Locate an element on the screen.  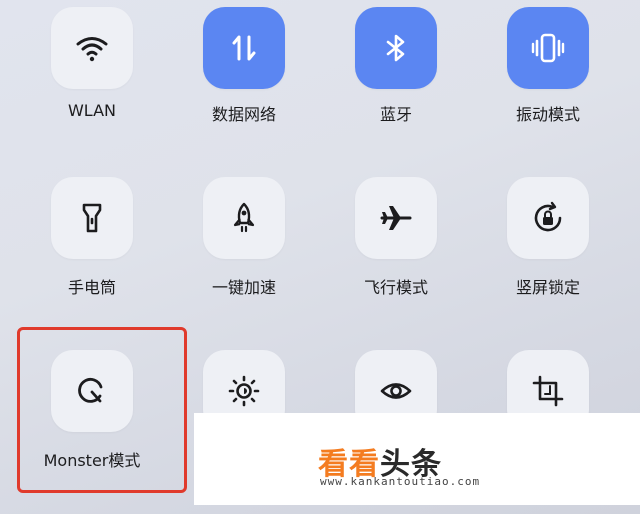
airplane-icon is located at coordinates (396, 218).